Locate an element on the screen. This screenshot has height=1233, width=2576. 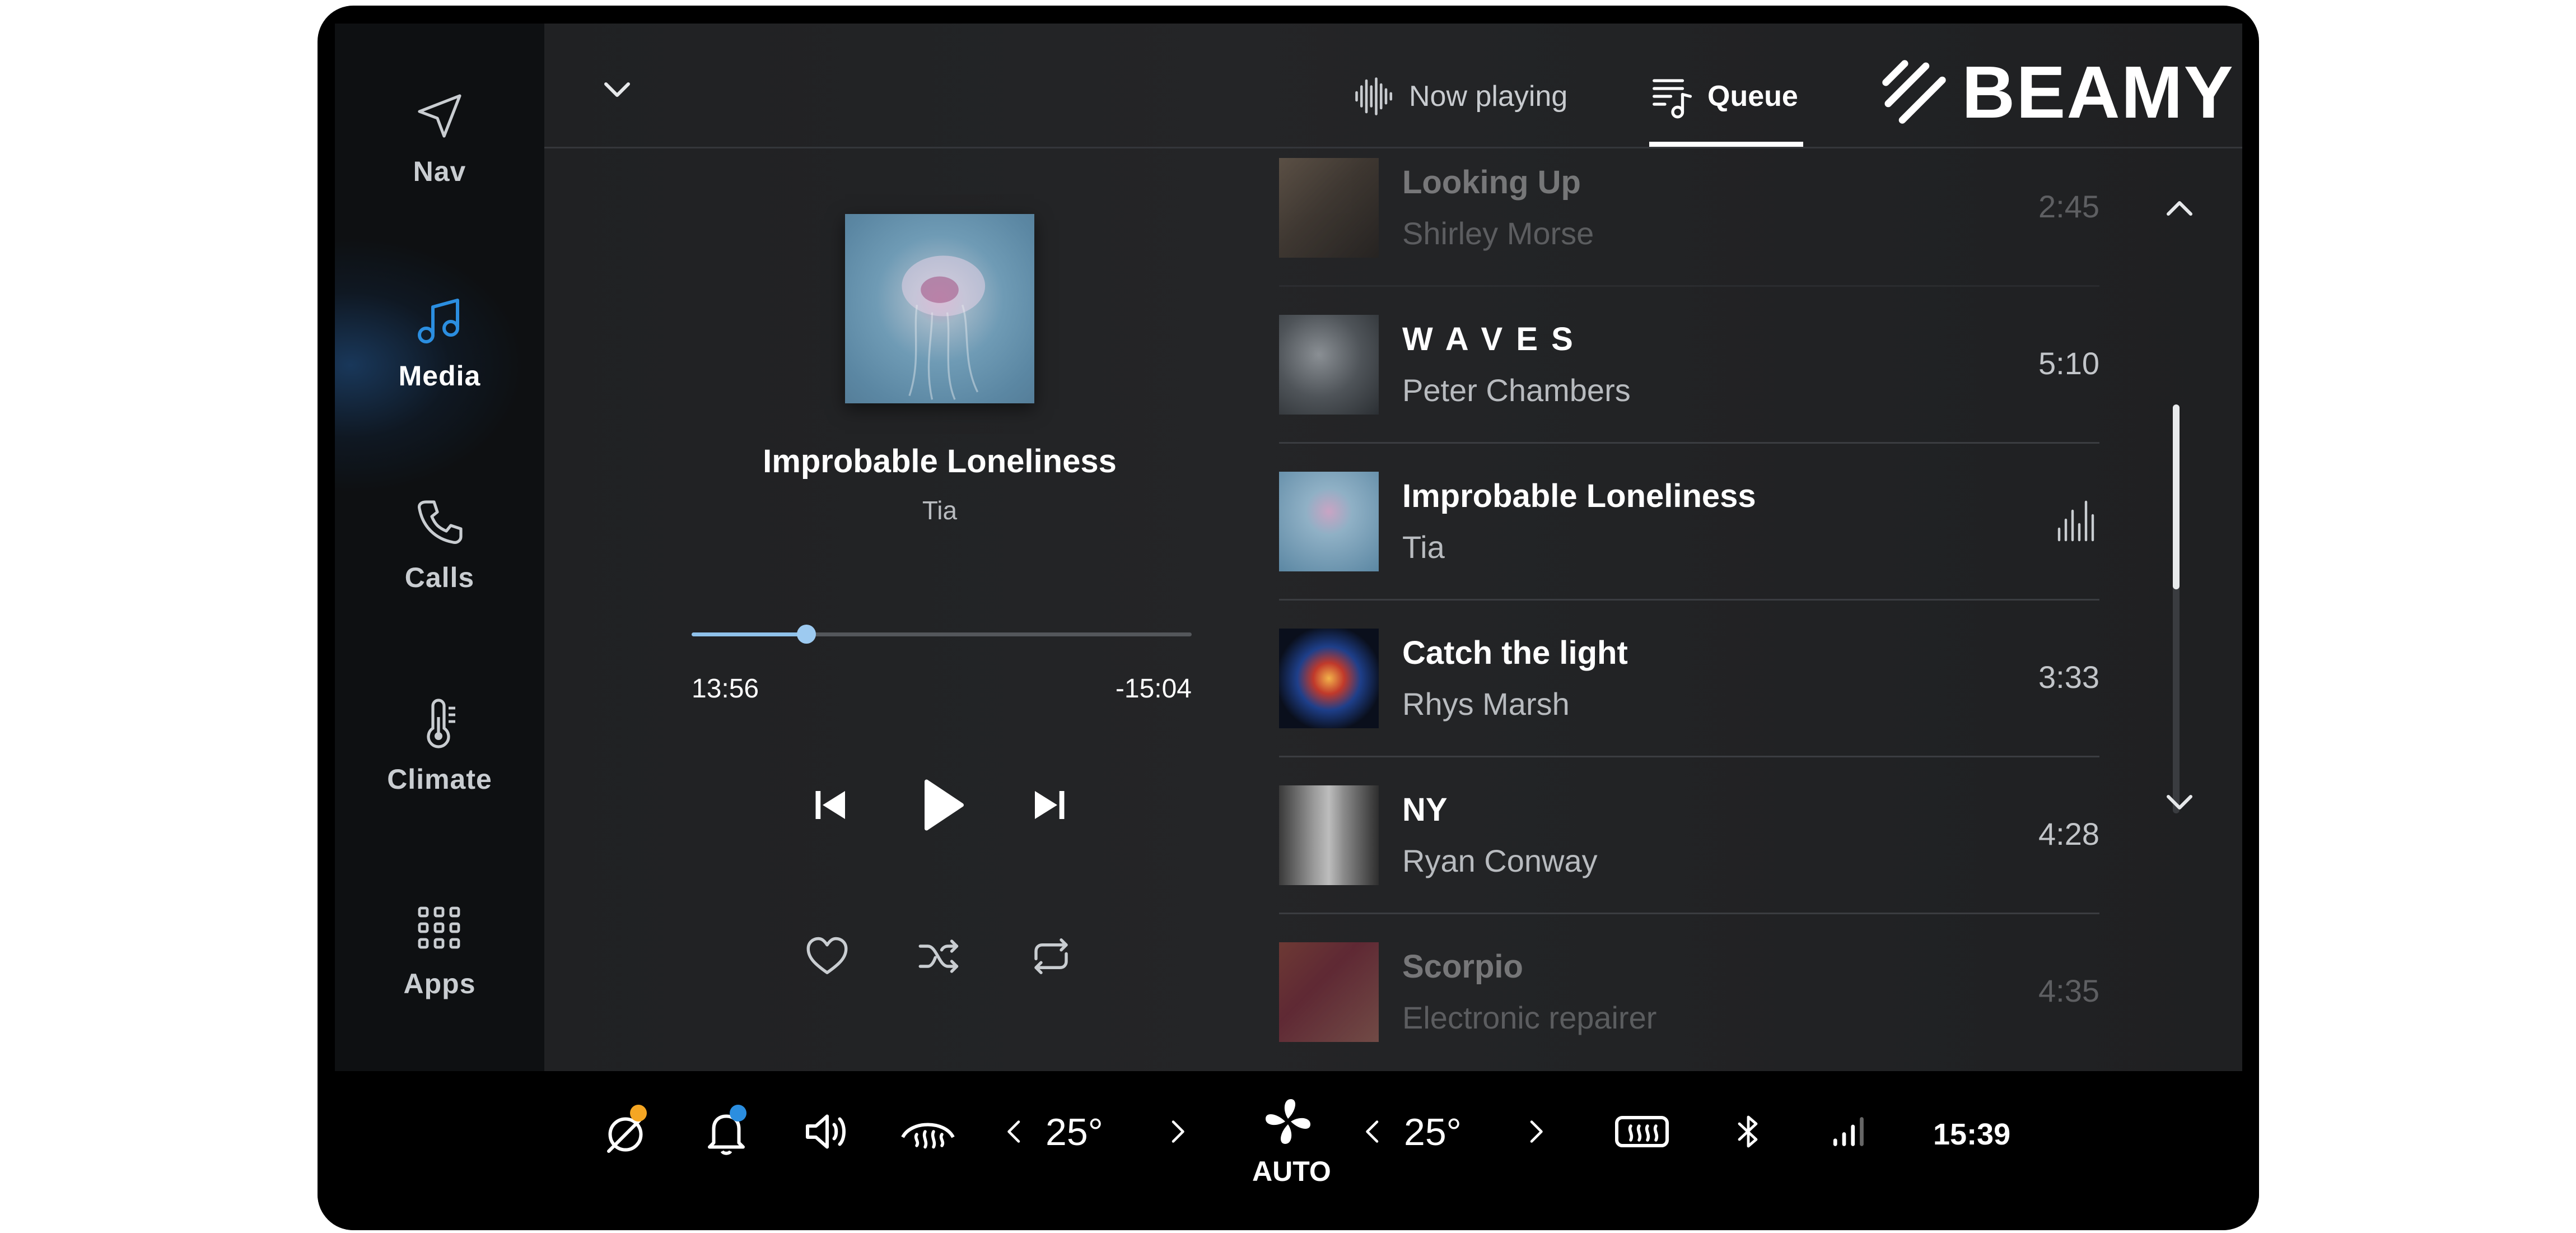
queue-item: Scorpio Electronic repairer 4:35 is located at coordinates (1689, 992).